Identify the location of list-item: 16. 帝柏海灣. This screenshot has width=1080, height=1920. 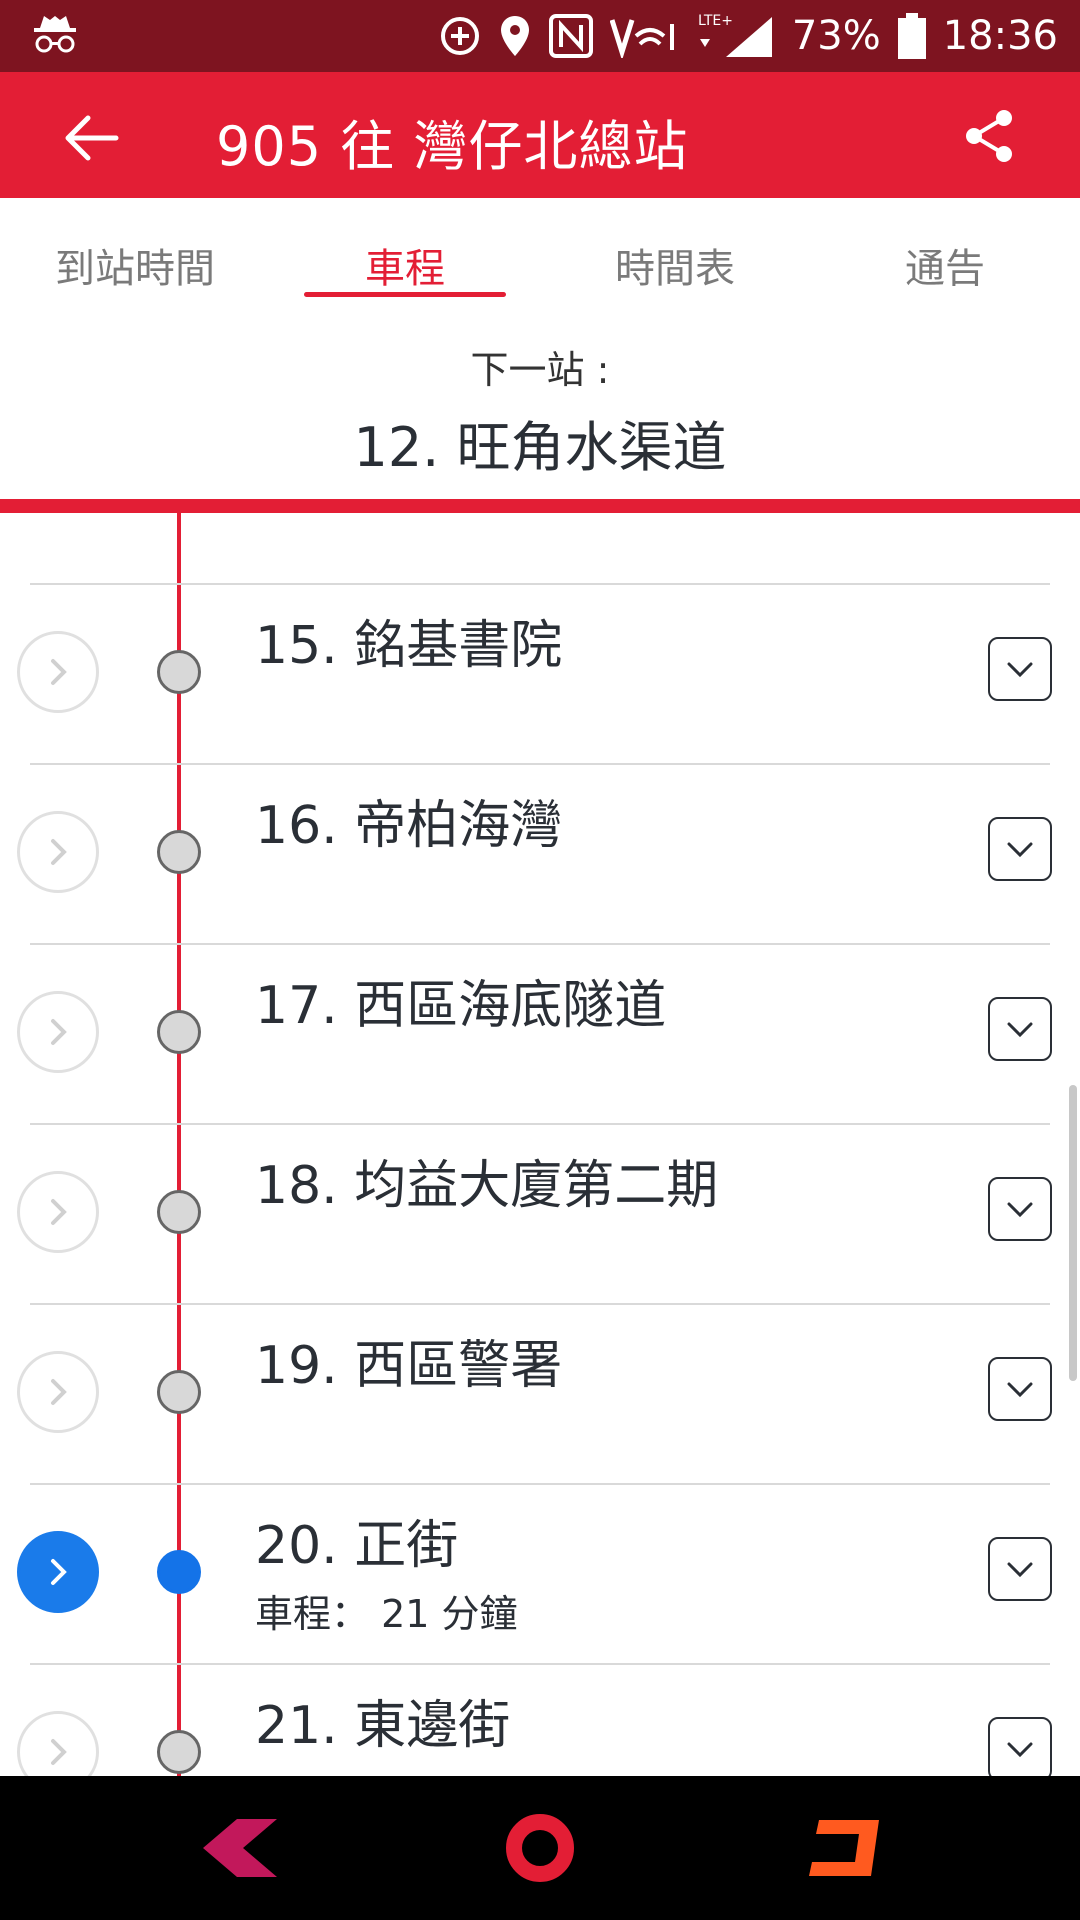
(540, 853).